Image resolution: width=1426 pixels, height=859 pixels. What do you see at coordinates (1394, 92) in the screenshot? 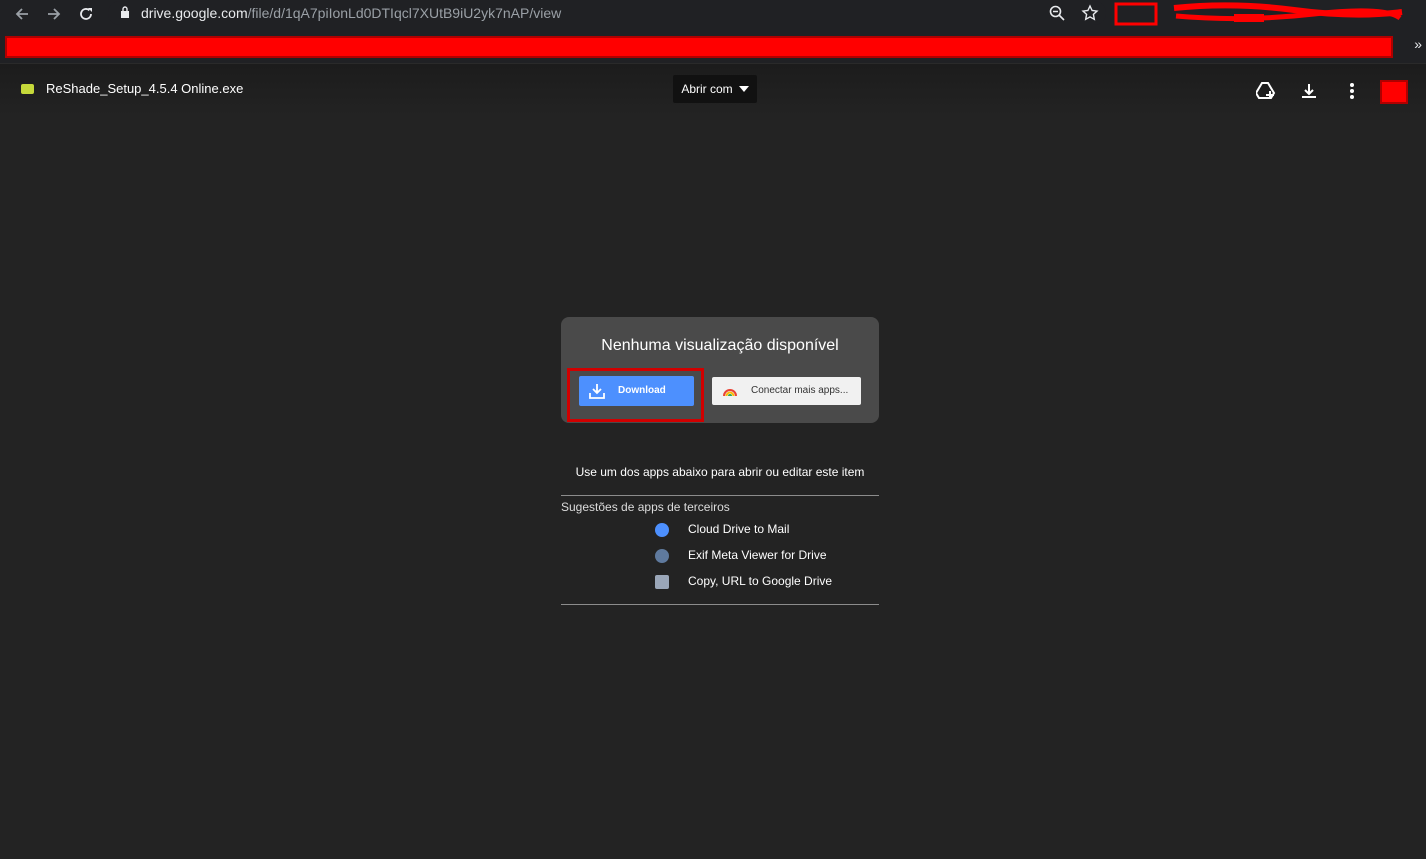
I see `account-avatar-redacted` at bounding box center [1394, 92].